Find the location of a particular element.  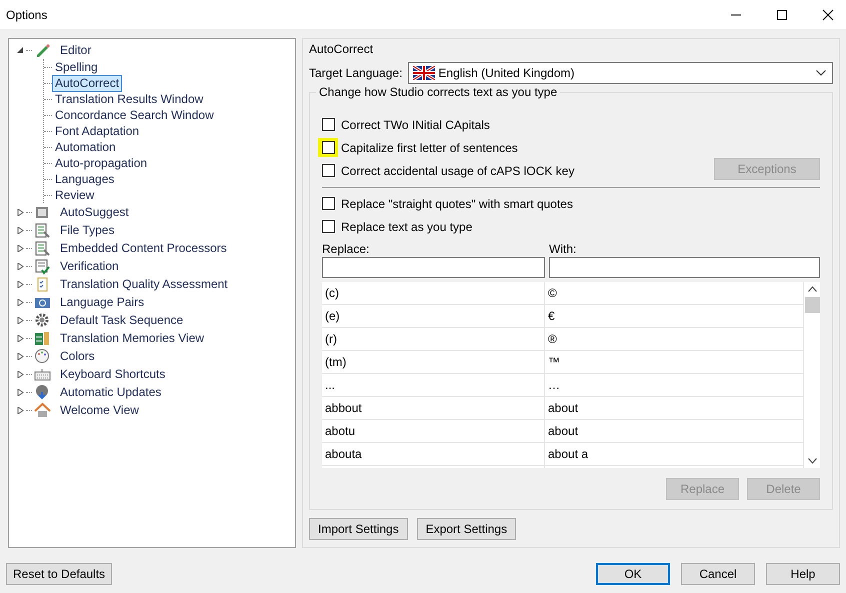

flag-icon is located at coordinates (424, 73).